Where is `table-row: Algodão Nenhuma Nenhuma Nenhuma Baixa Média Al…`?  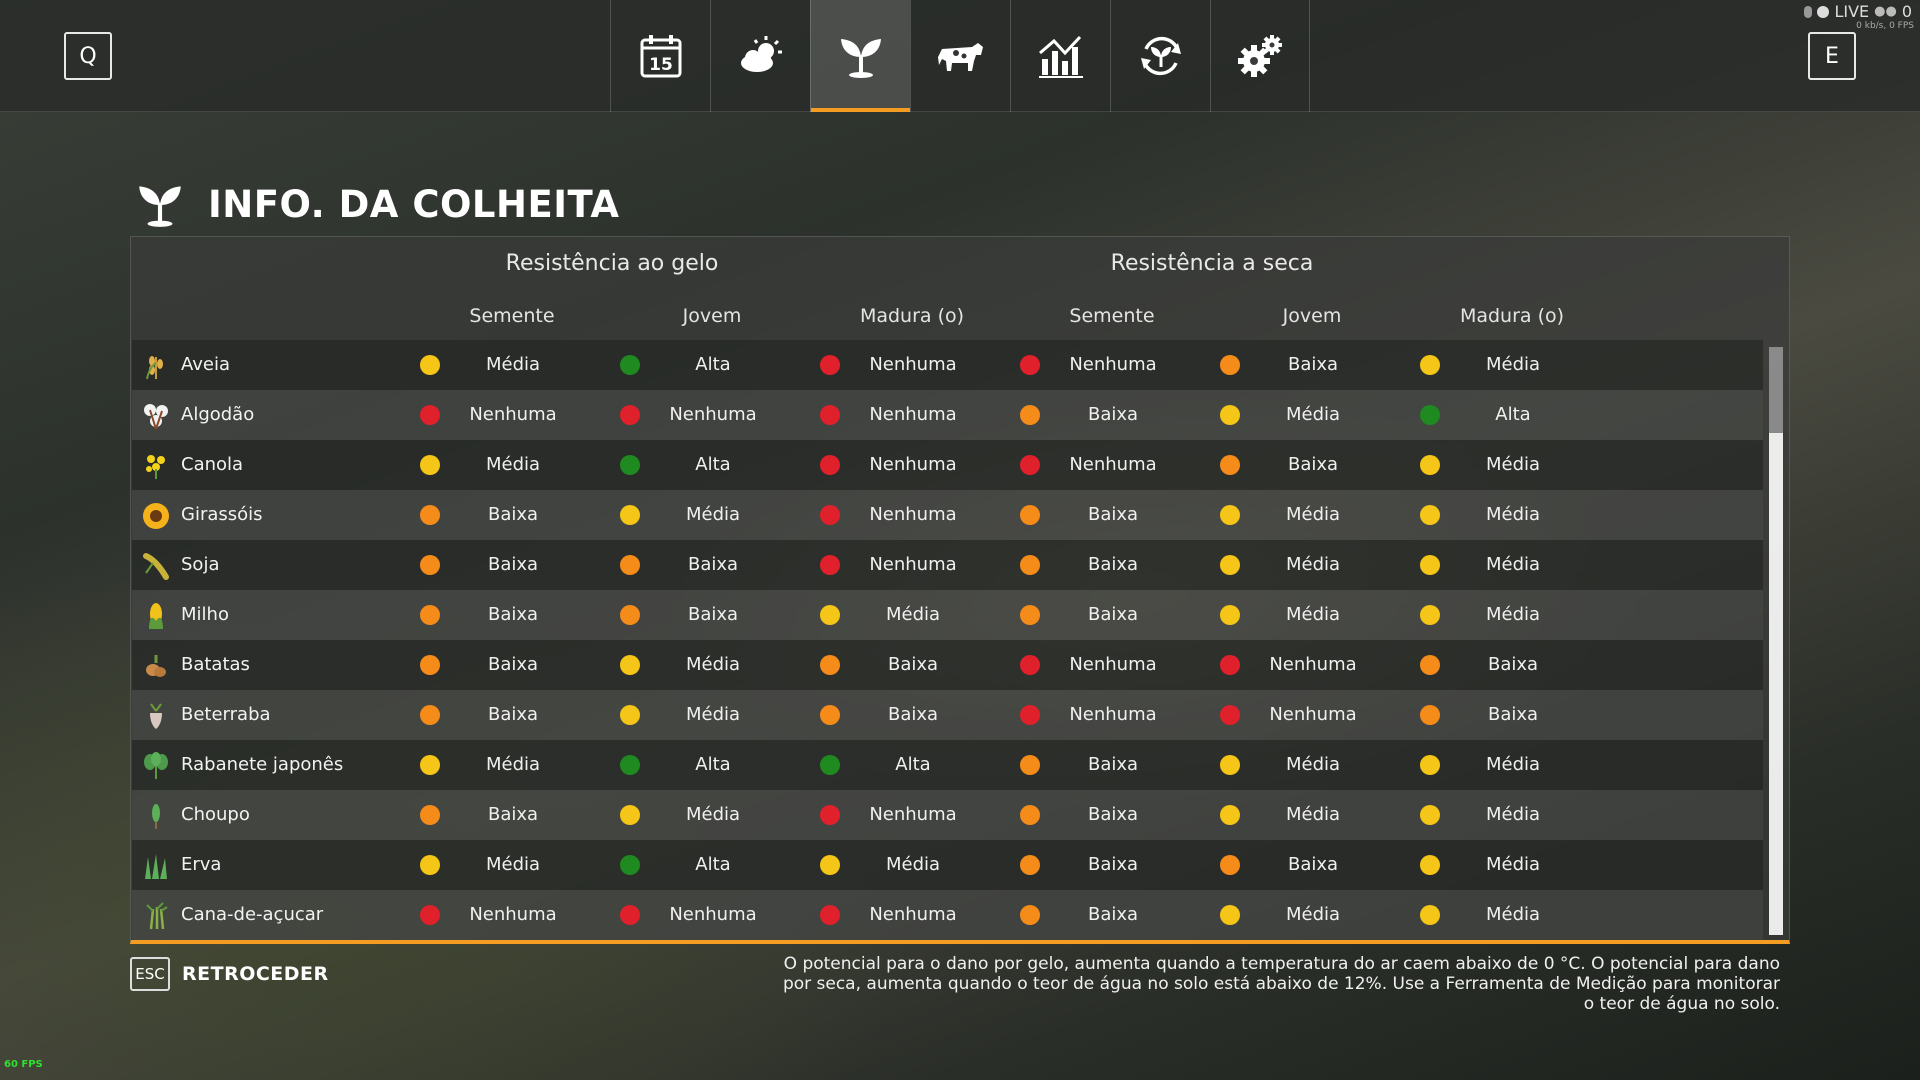 table-row: Algodão Nenhuma Nenhuma Nenhuma Baixa Média Al… is located at coordinates (947, 415).